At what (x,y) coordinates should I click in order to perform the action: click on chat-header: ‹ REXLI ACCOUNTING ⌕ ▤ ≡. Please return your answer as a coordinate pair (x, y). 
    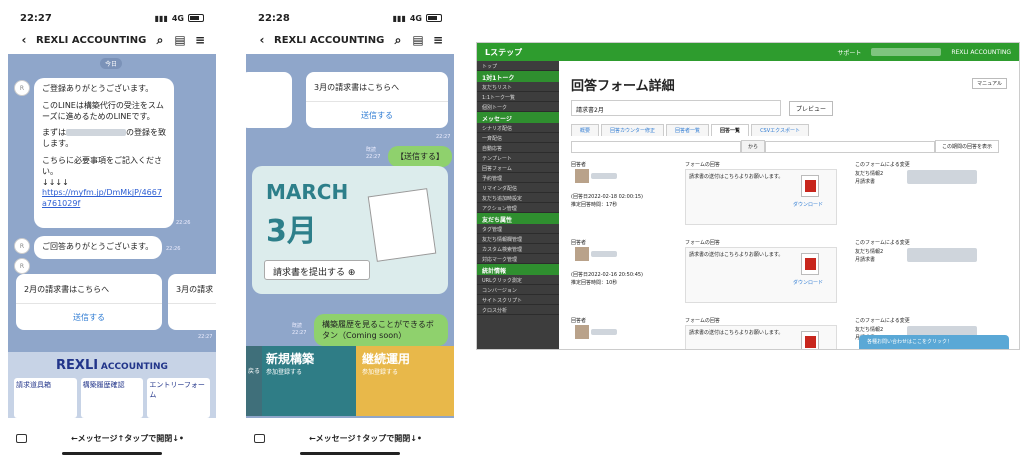
    Looking at the image, I should click on (350, 40).